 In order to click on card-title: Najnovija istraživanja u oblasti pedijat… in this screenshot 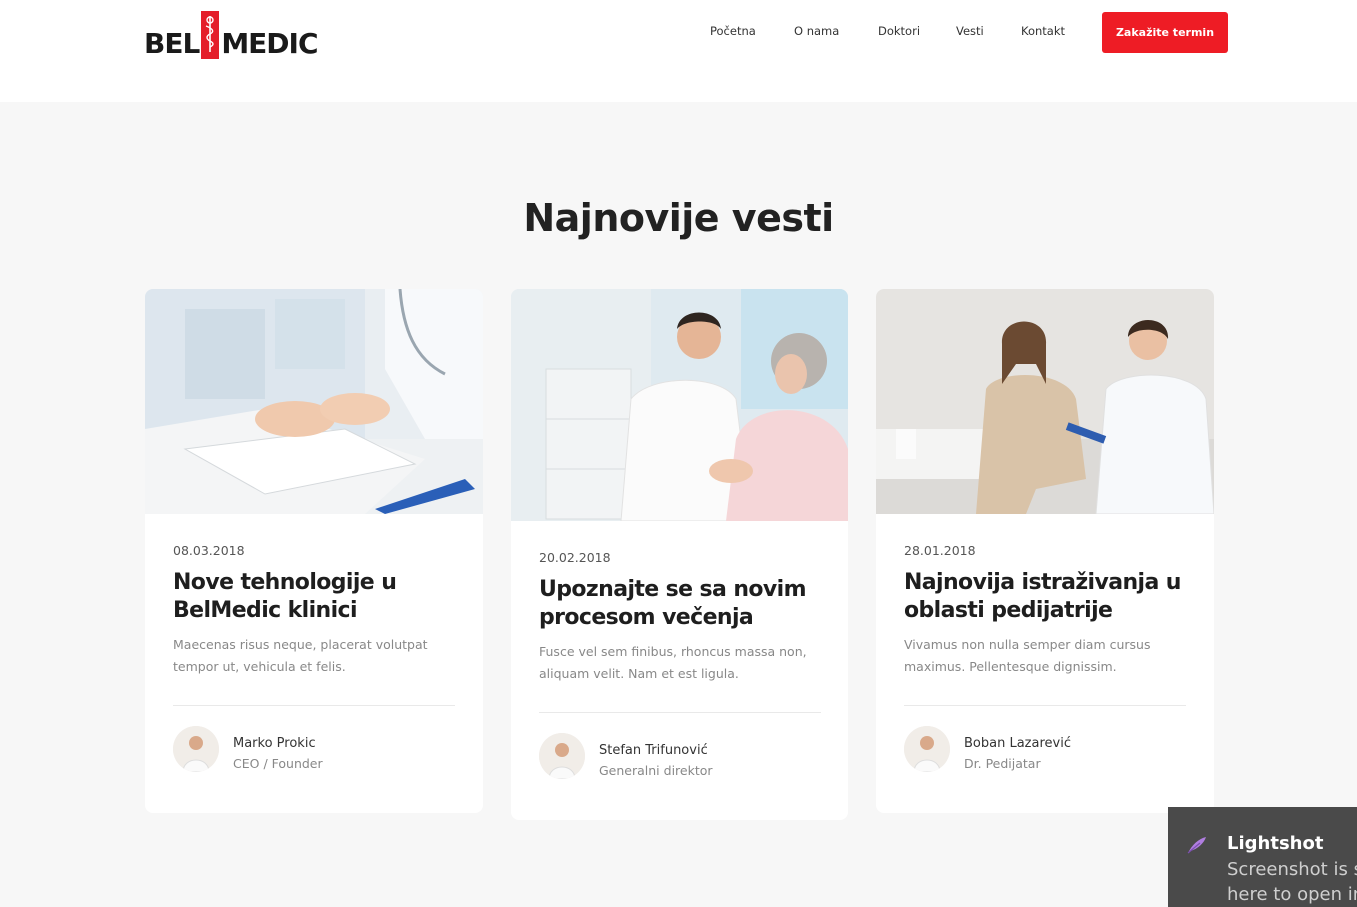, I will do `click(1049, 597)`.